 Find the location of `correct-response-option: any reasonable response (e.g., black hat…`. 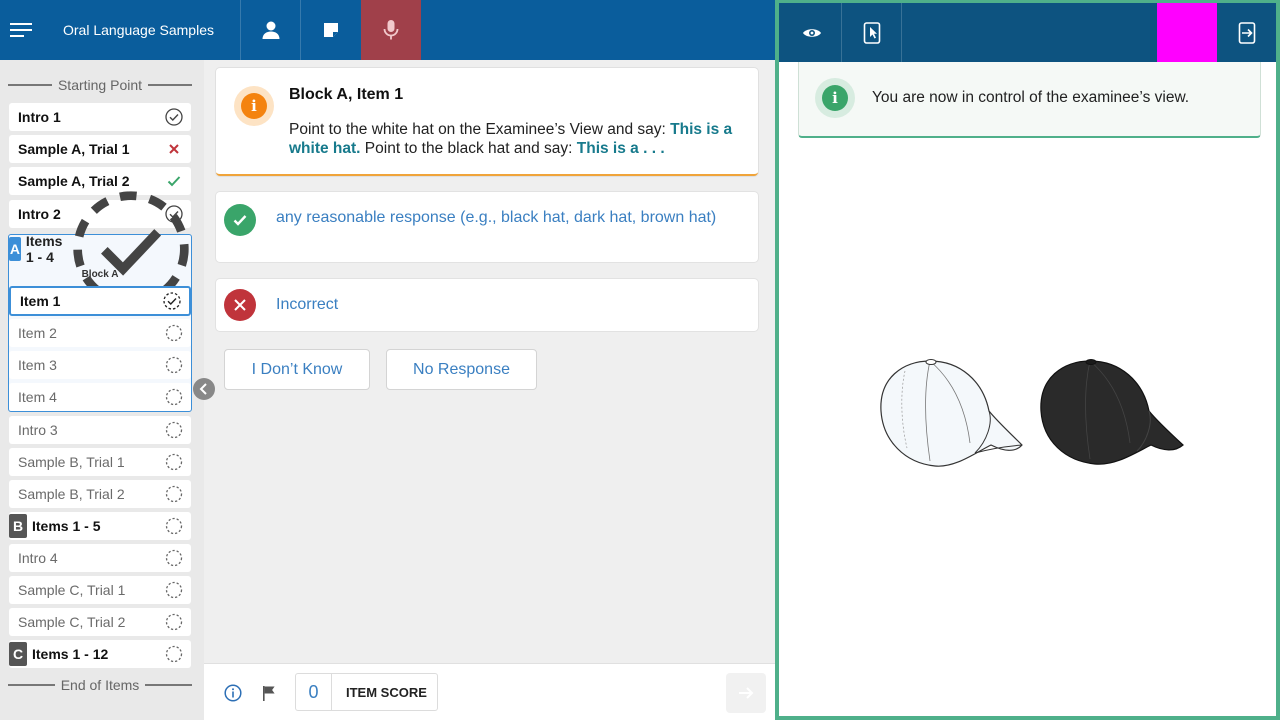

correct-response-option: any reasonable response (e.g., black hat… is located at coordinates (487, 227).